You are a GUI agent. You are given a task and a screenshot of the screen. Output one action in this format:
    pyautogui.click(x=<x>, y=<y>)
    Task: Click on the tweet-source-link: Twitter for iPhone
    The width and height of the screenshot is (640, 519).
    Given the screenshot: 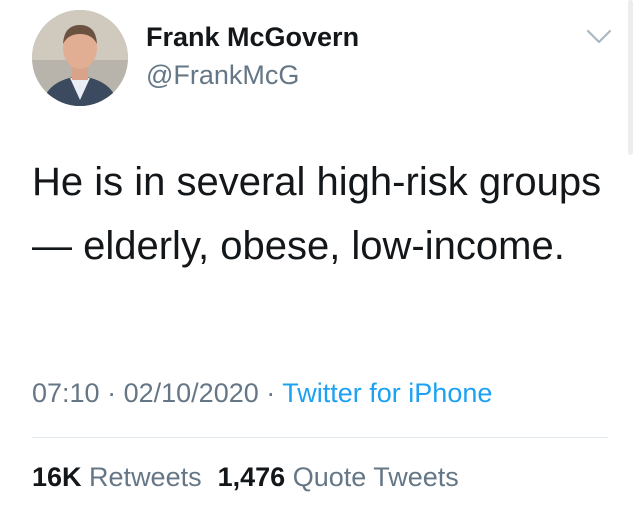 What is the action you would take?
    pyautogui.click(x=387, y=393)
    